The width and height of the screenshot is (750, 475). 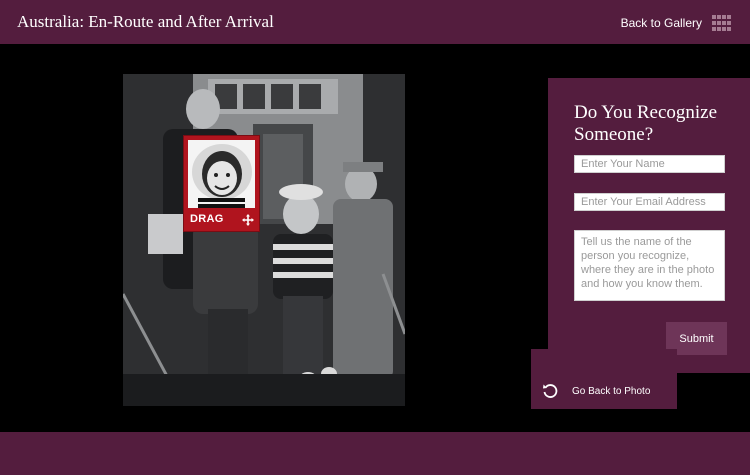 What do you see at coordinates (649, 265) in the screenshot?
I see `message-field` at bounding box center [649, 265].